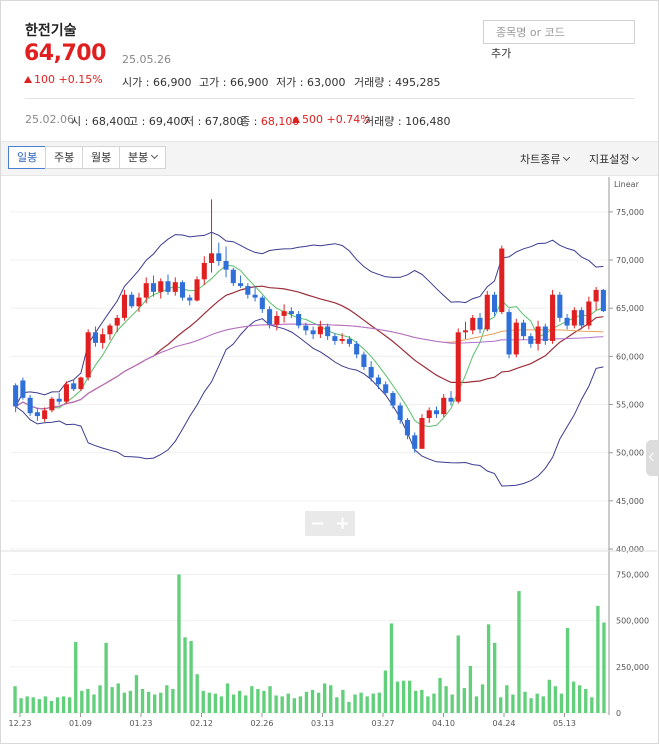  I want to click on volume-tick-label: 750,000, so click(632, 574).